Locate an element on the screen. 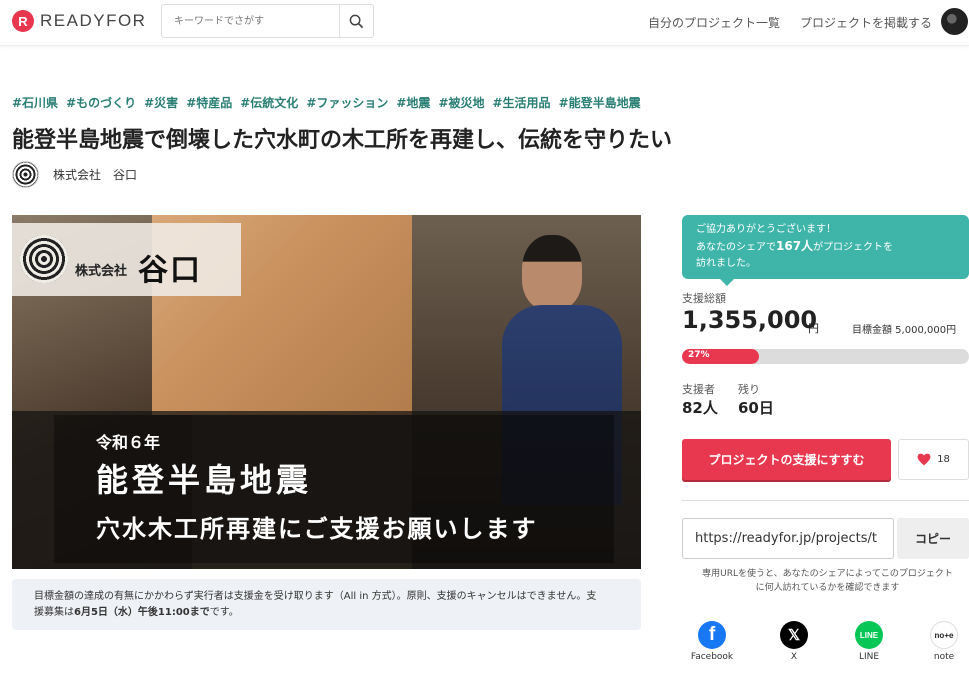 The height and width of the screenshot is (675, 969). favorite-count: 18 is located at coordinates (943, 459).